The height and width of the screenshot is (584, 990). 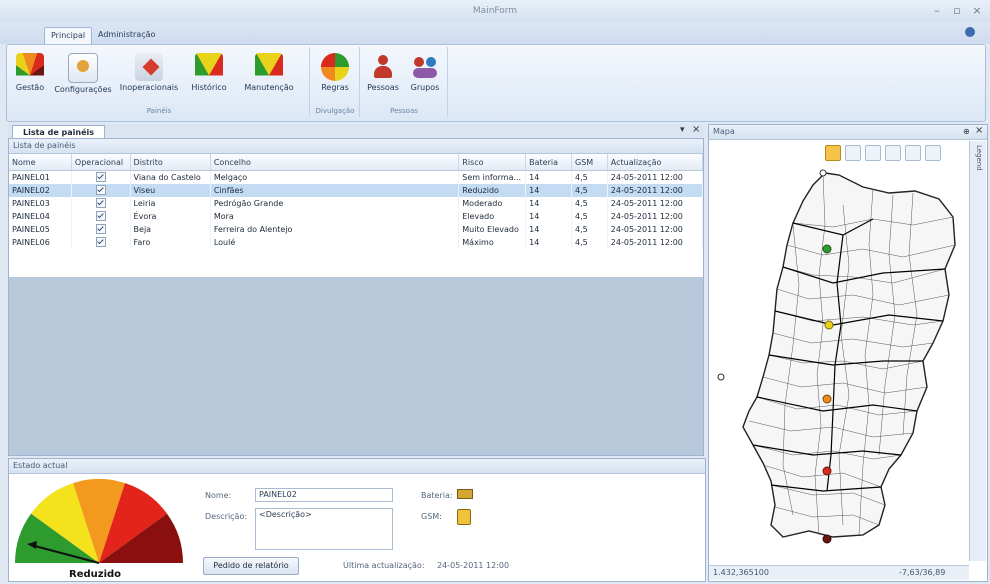 What do you see at coordinates (977, 11) in the screenshot?
I see `close-icon: ×` at bounding box center [977, 11].